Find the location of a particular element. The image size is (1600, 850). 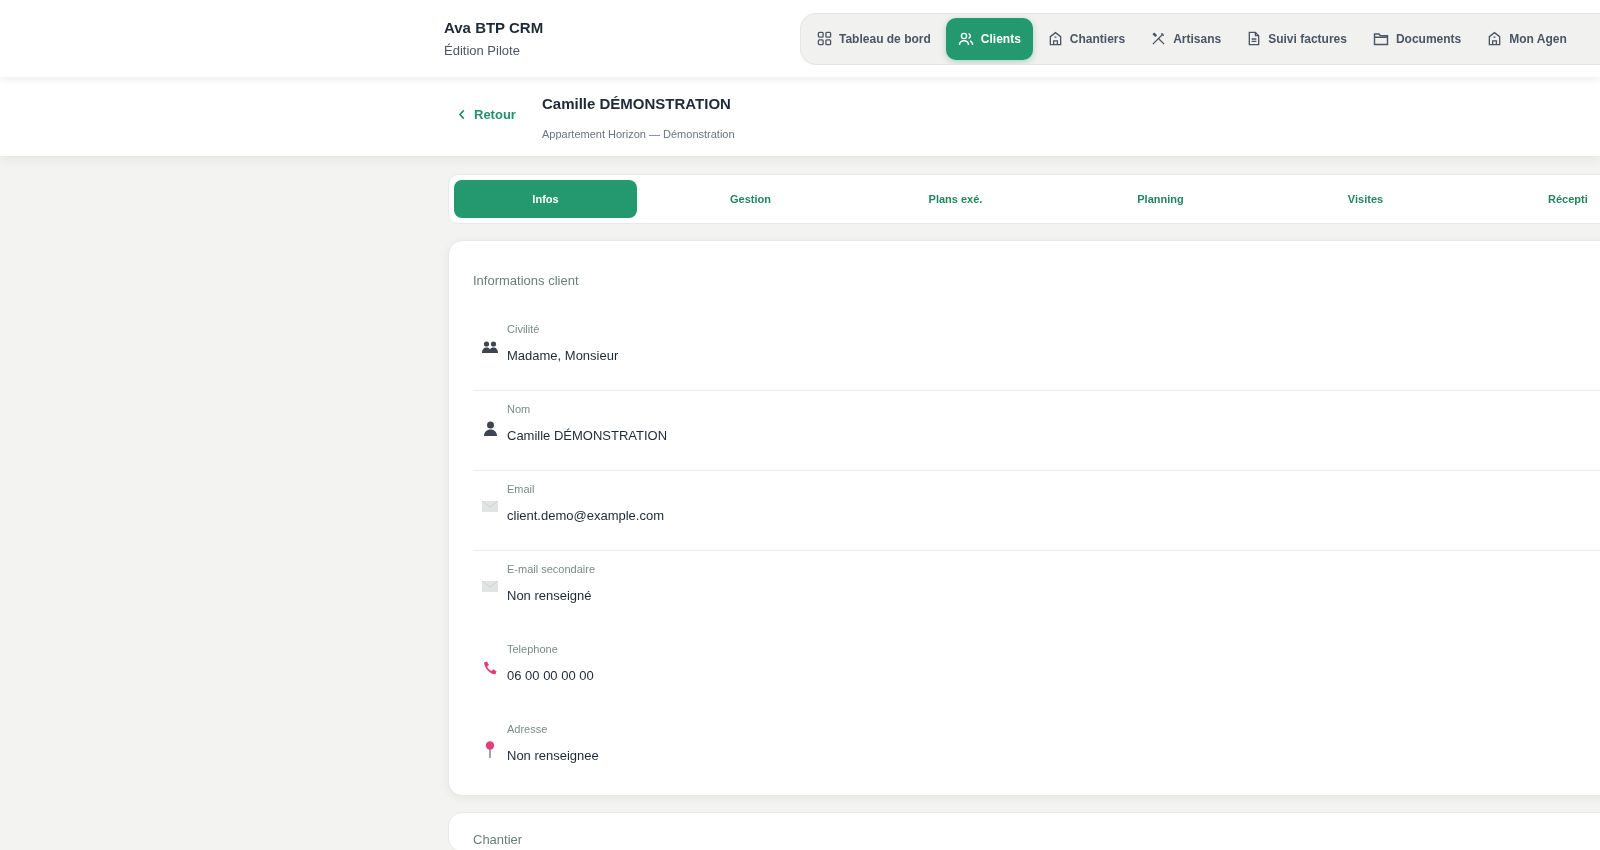

tab: Infos is located at coordinates (545, 199).